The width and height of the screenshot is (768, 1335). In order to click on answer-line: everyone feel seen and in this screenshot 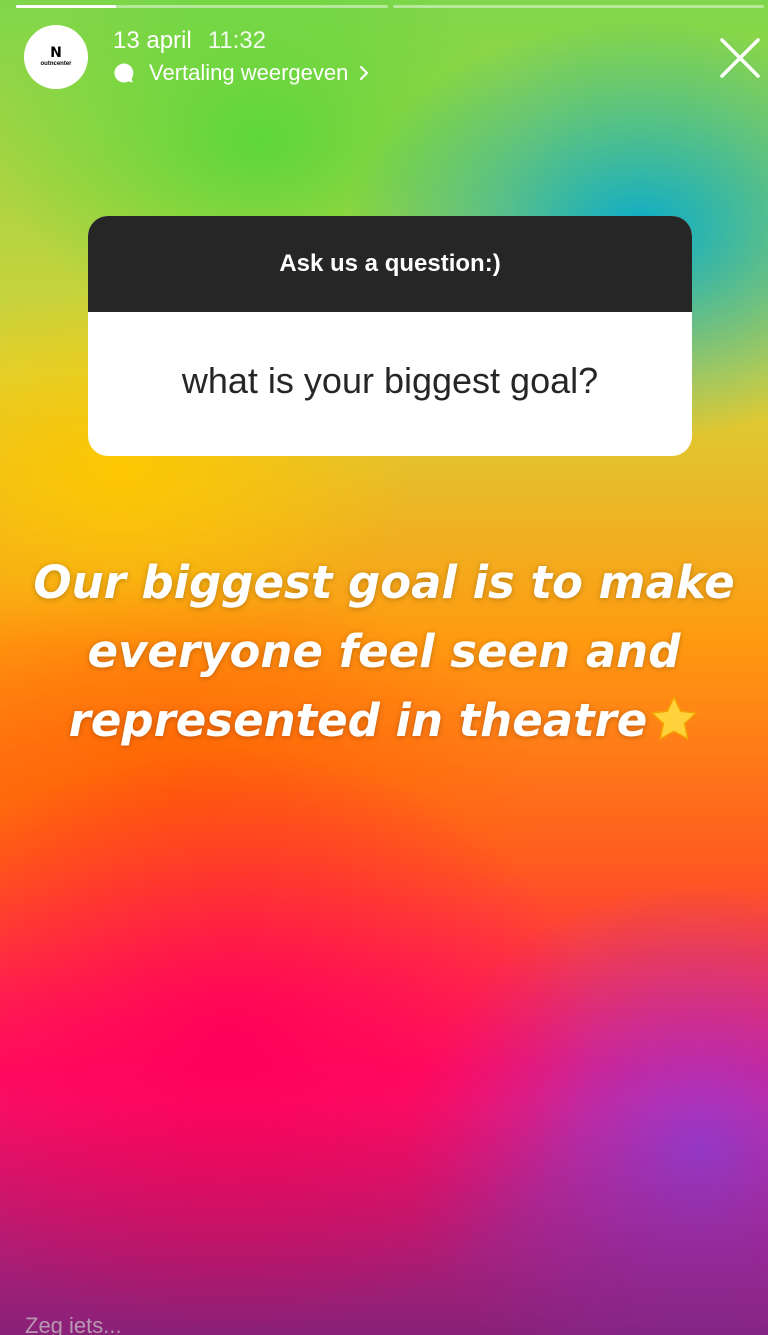, I will do `click(384, 651)`.